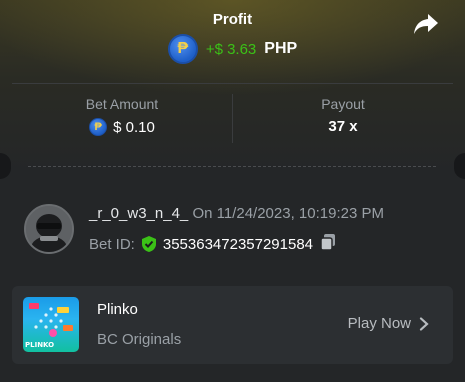  Describe the element at coordinates (281, 48) in the screenshot. I see `profit-currency: PHP` at that location.